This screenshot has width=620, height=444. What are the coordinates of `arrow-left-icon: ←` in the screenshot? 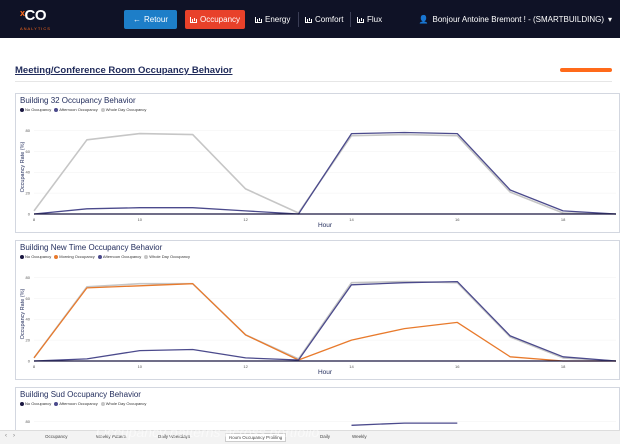 It's located at (136, 19).